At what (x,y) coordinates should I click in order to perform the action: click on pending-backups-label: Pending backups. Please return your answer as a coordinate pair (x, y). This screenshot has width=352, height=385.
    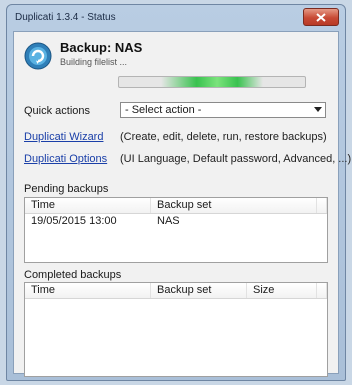
    Looking at the image, I should click on (66, 189).